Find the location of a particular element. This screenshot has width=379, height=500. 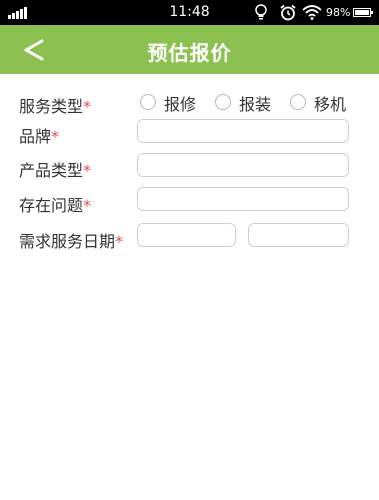

battery-percent: 98% is located at coordinates (338, 12).